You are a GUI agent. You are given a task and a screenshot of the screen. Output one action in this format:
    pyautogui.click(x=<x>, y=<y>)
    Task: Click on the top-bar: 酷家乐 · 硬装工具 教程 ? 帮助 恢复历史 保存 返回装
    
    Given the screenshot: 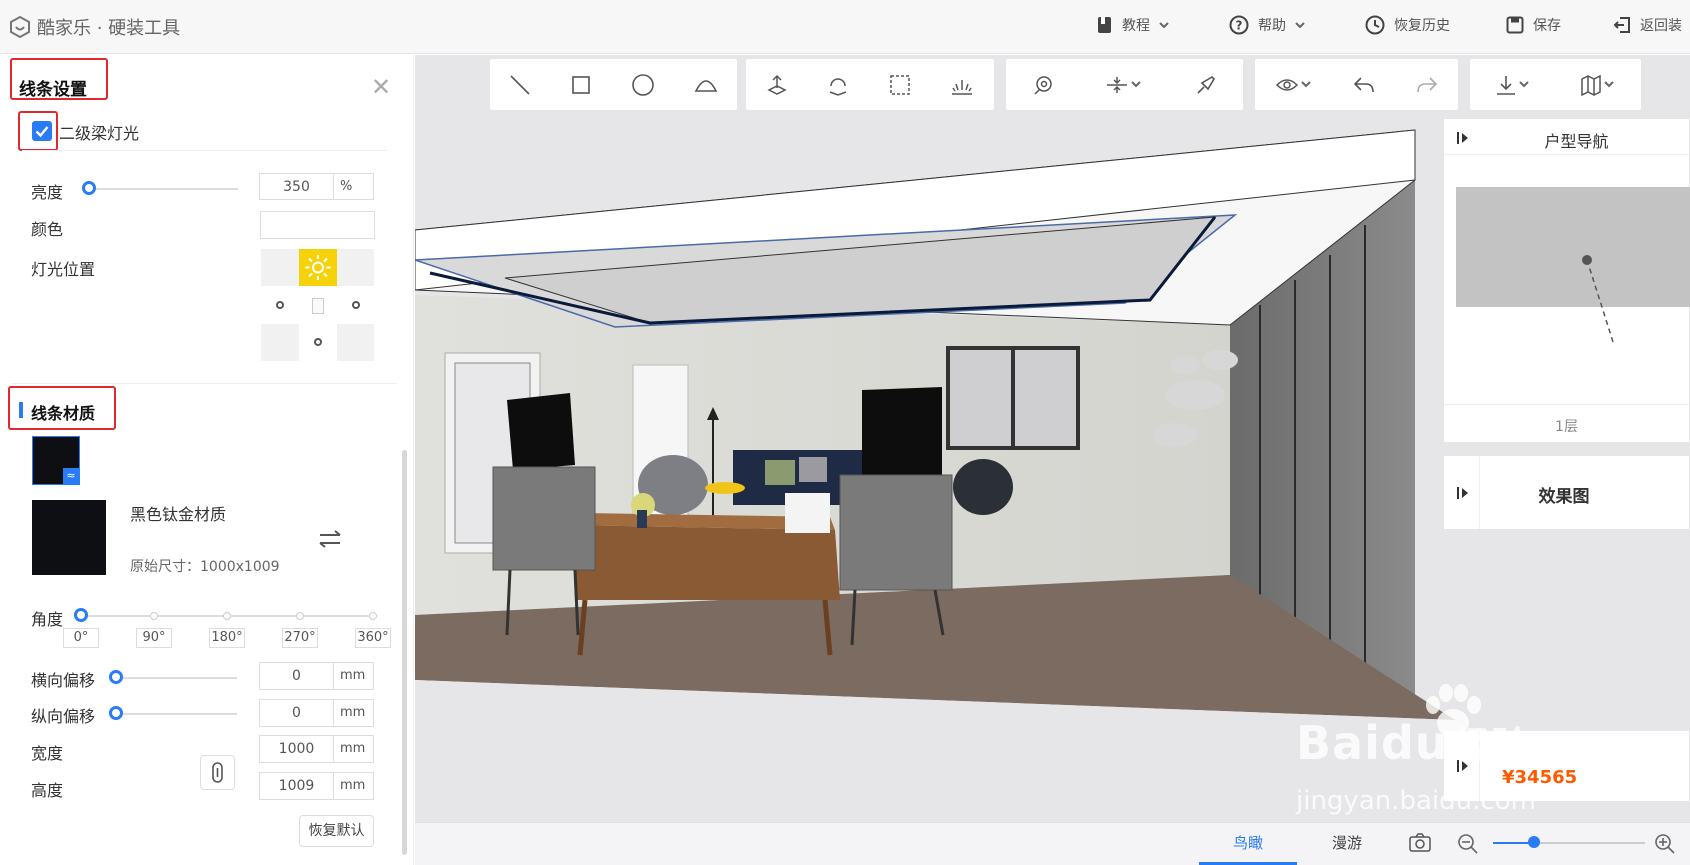 What is the action you would take?
    pyautogui.click(x=845, y=27)
    